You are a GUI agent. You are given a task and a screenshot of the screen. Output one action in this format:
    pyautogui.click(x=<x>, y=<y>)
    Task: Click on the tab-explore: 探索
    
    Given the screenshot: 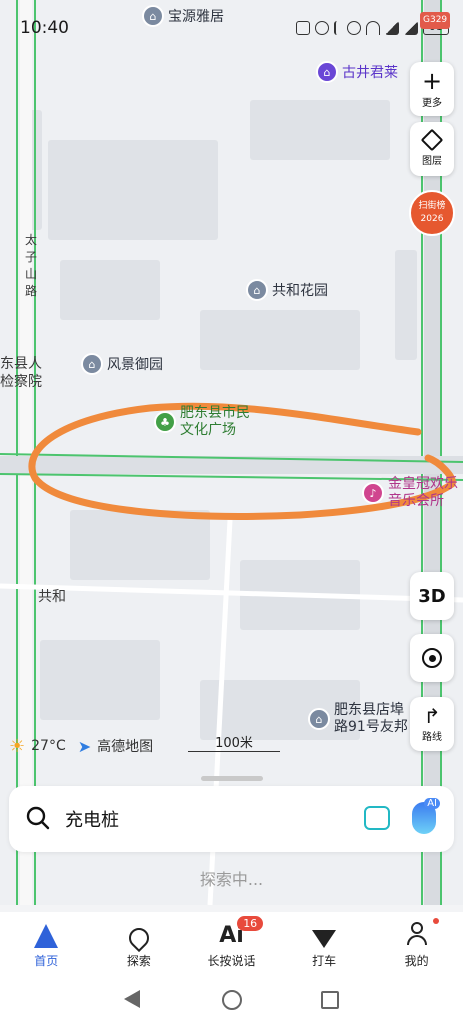 What is the action you would take?
    pyautogui.click(x=139, y=944)
    